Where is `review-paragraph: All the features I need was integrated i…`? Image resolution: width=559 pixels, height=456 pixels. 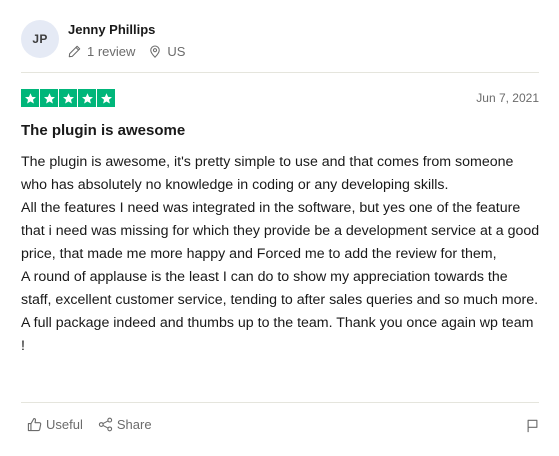
review-paragraph: All the features I need was integrated i… is located at coordinates (280, 231).